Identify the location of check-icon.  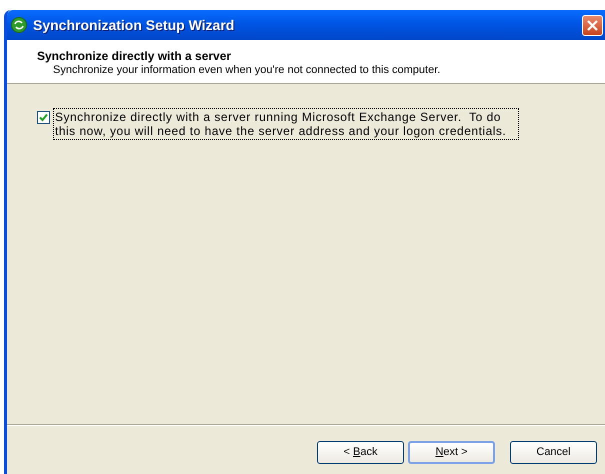
(43, 117).